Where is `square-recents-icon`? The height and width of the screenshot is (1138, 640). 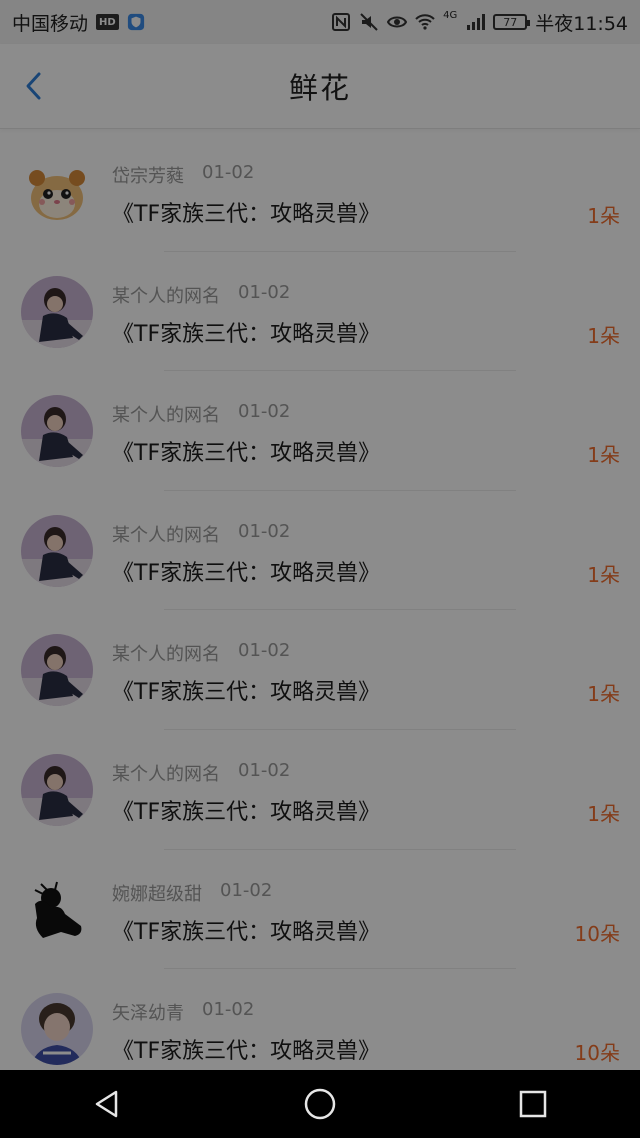 square-recents-icon is located at coordinates (533, 1104).